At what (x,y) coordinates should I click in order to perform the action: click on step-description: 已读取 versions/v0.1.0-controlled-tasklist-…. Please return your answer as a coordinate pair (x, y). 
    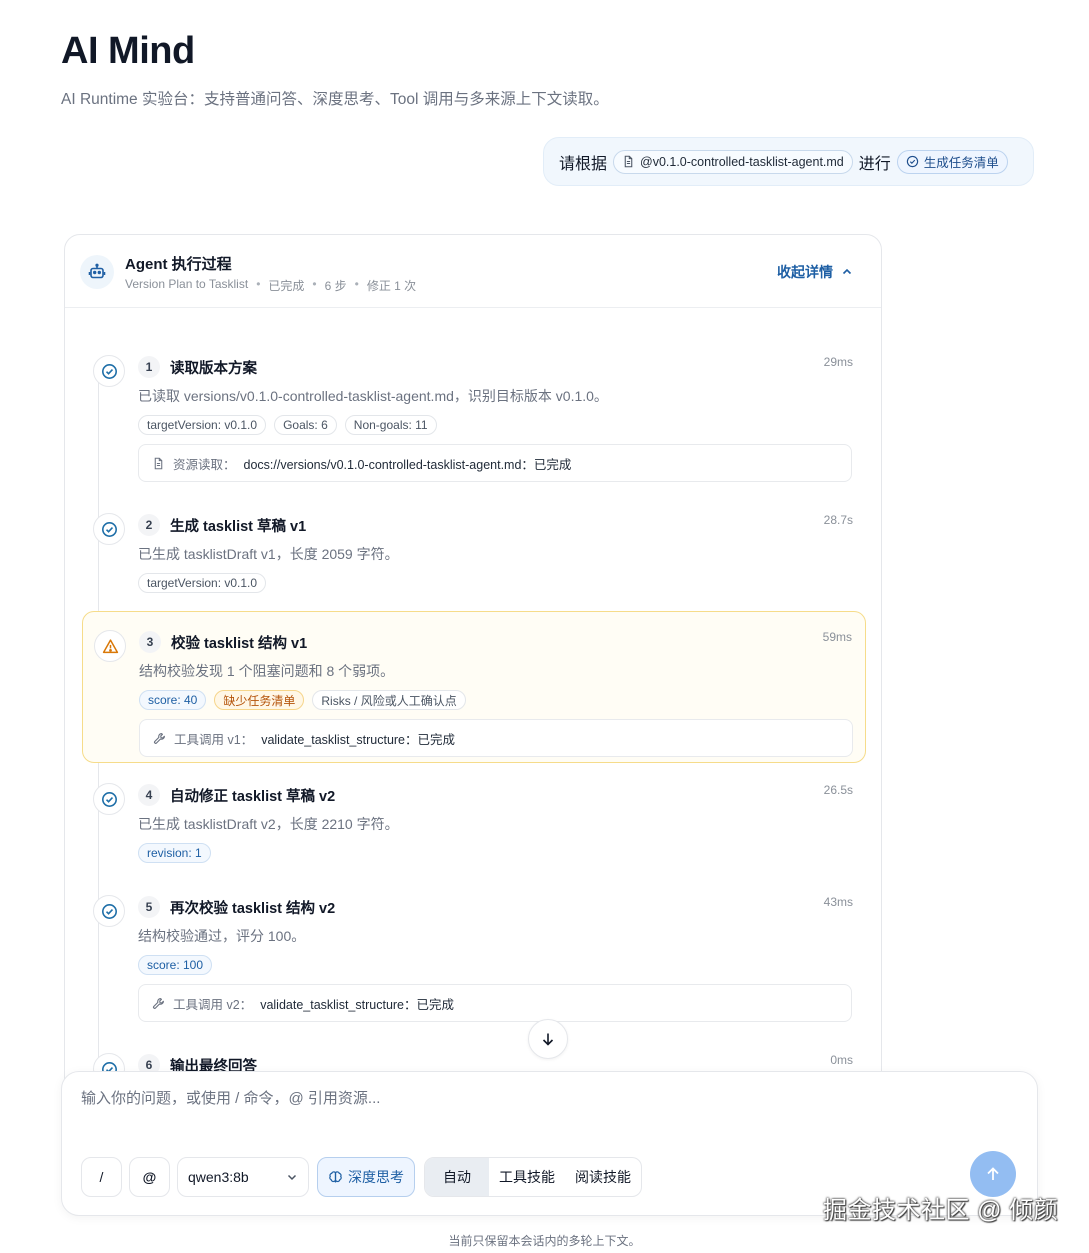
    Looking at the image, I should click on (373, 396).